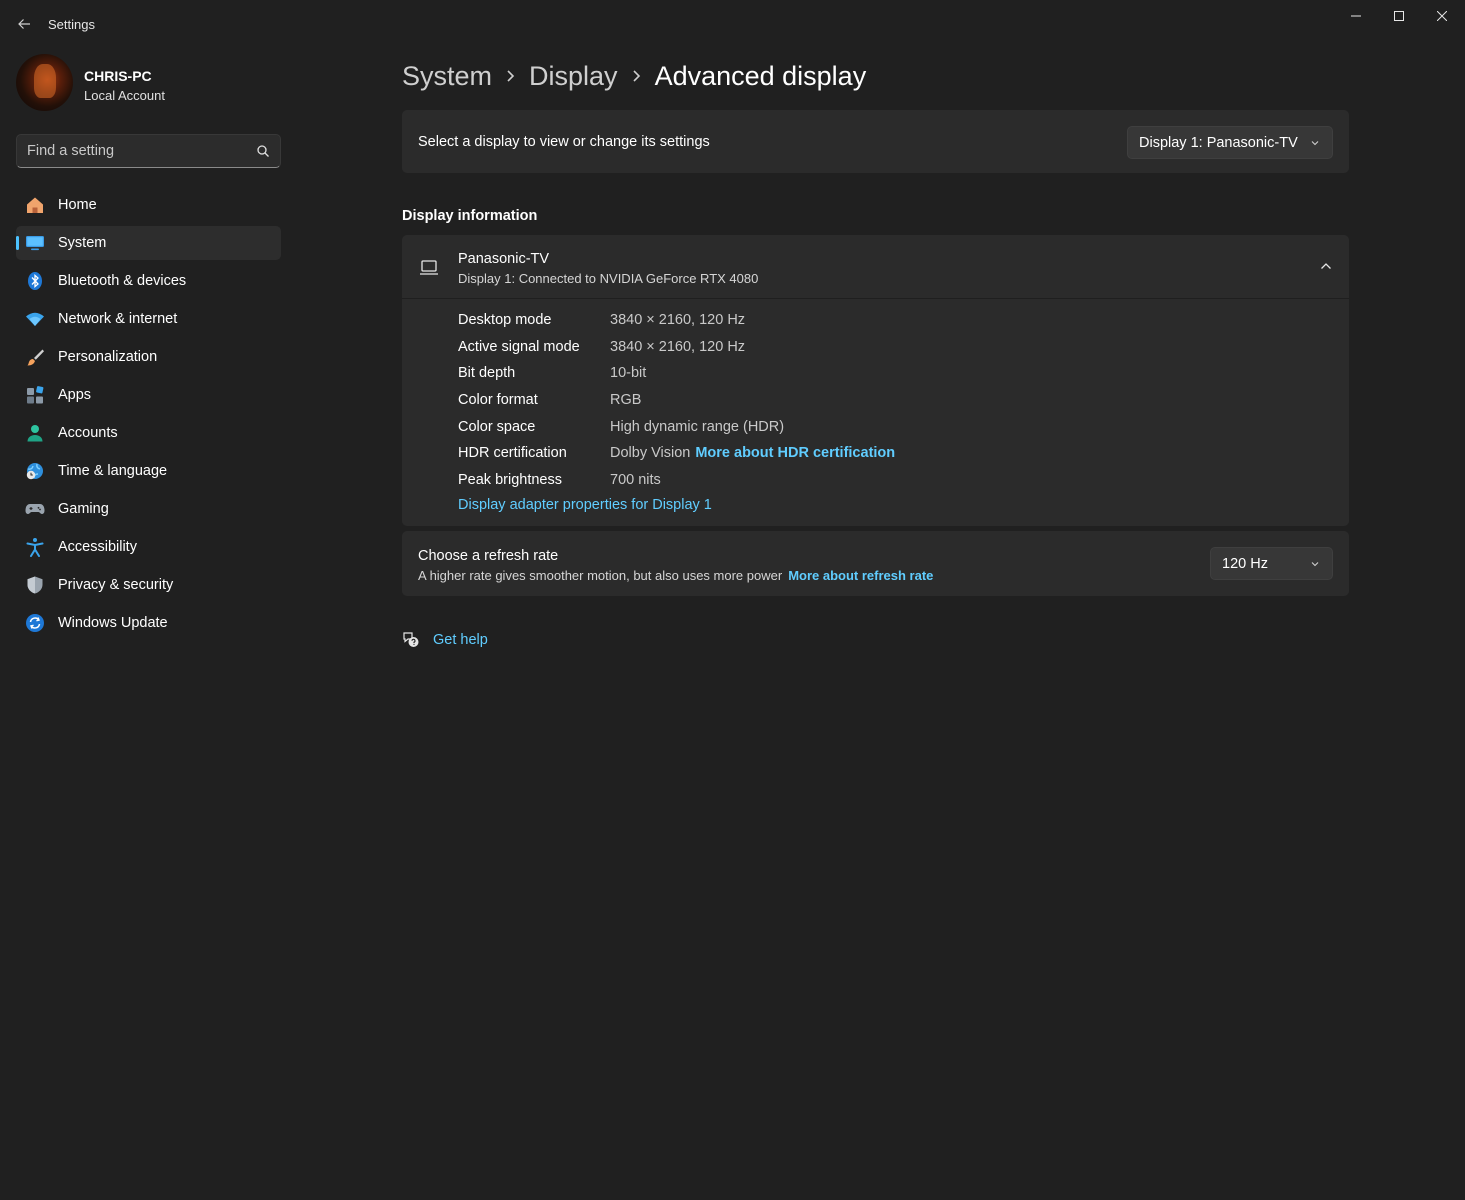  Describe the element at coordinates (628, 373) in the screenshot. I see `info-value: 10-bit` at that location.